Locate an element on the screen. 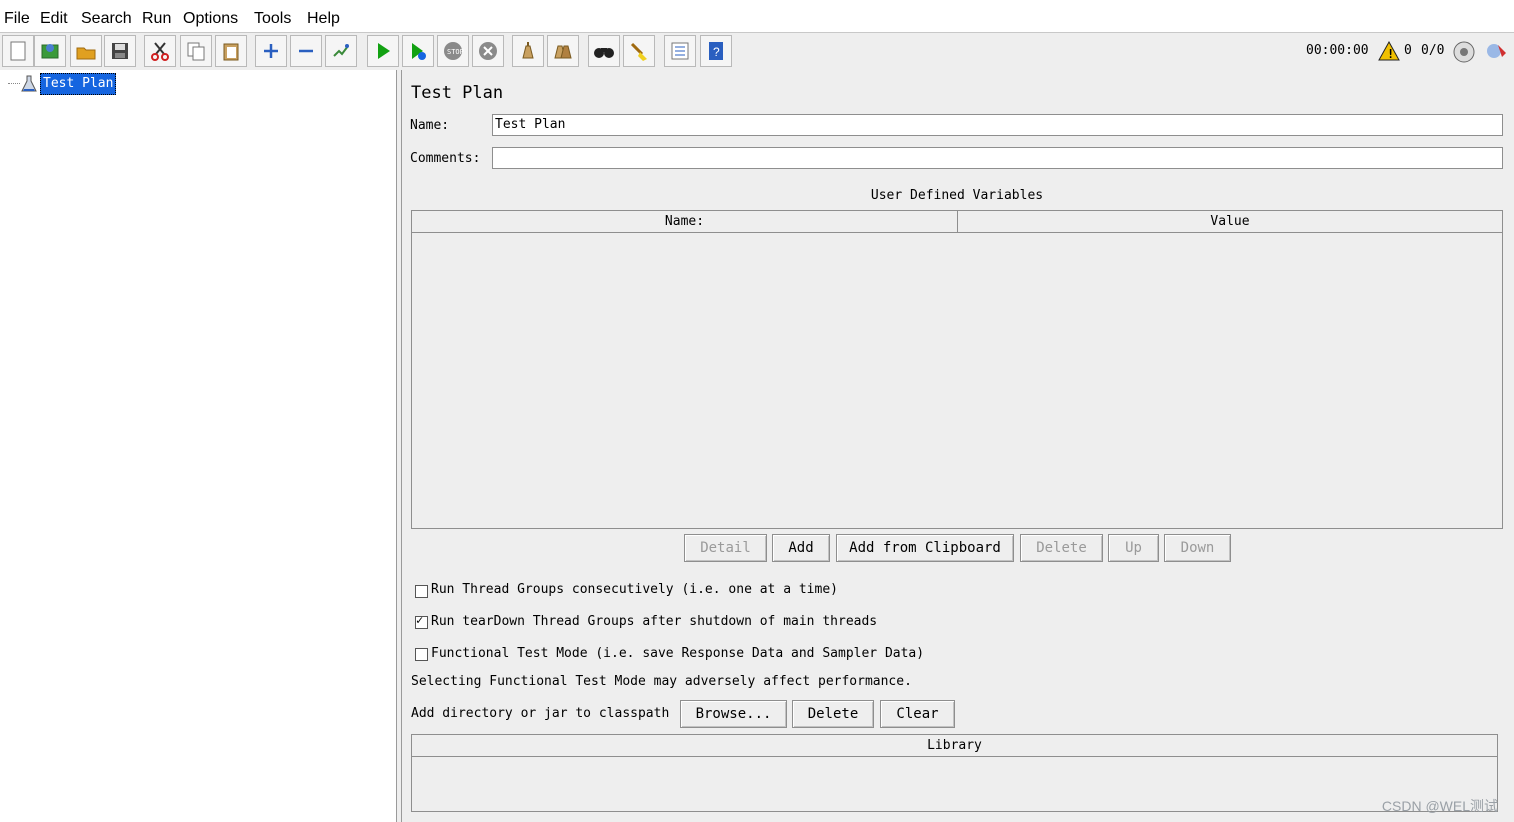 This screenshot has width=1514, height=822. search-icon is located at coordinates (604, 51).